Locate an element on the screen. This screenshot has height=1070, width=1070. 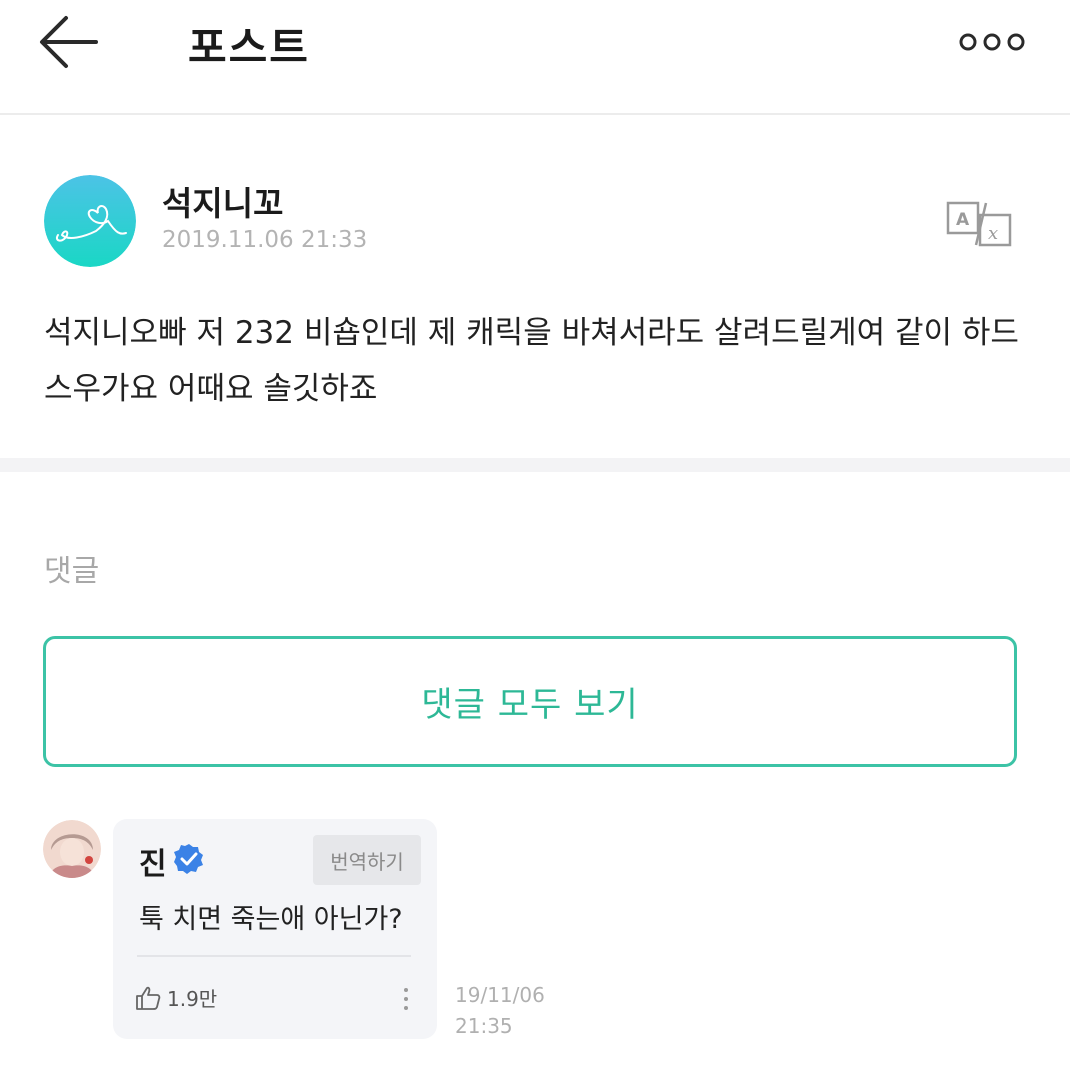
profile-photo-icon is located at coordinates (72, 849).